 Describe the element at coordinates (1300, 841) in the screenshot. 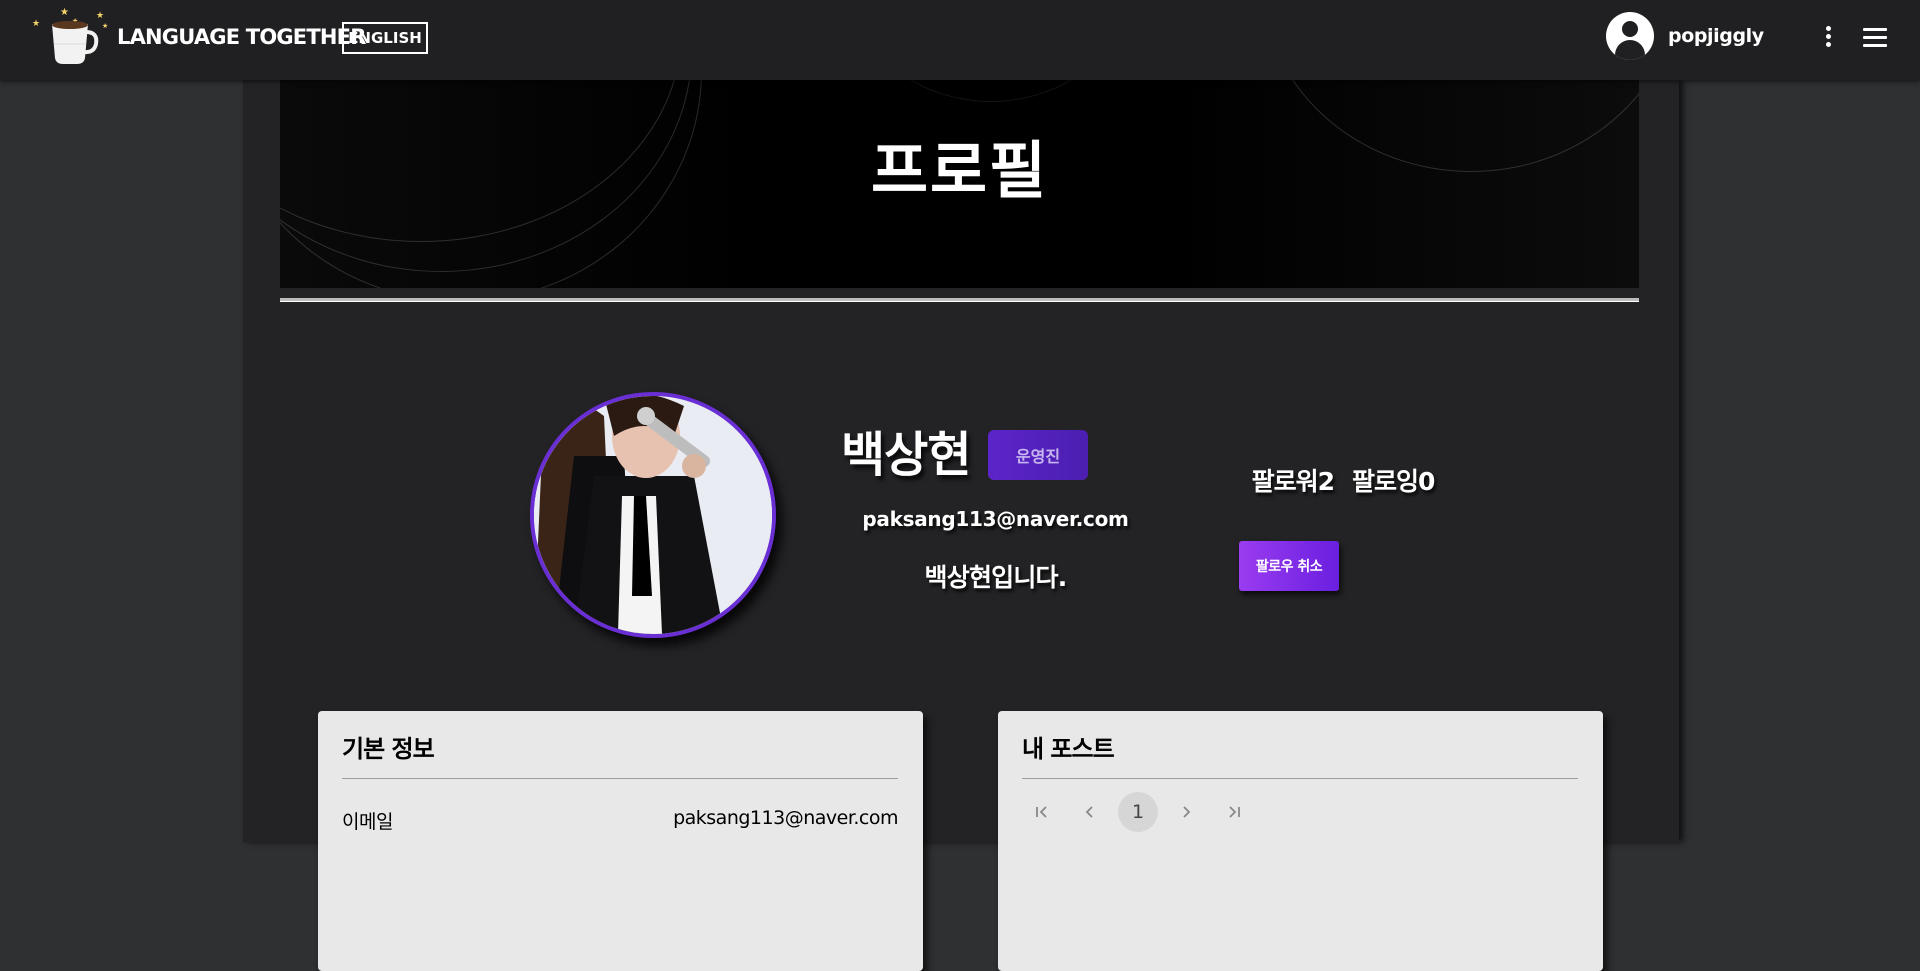

I see `my-posts-card: 내 포스트 1` at that location.